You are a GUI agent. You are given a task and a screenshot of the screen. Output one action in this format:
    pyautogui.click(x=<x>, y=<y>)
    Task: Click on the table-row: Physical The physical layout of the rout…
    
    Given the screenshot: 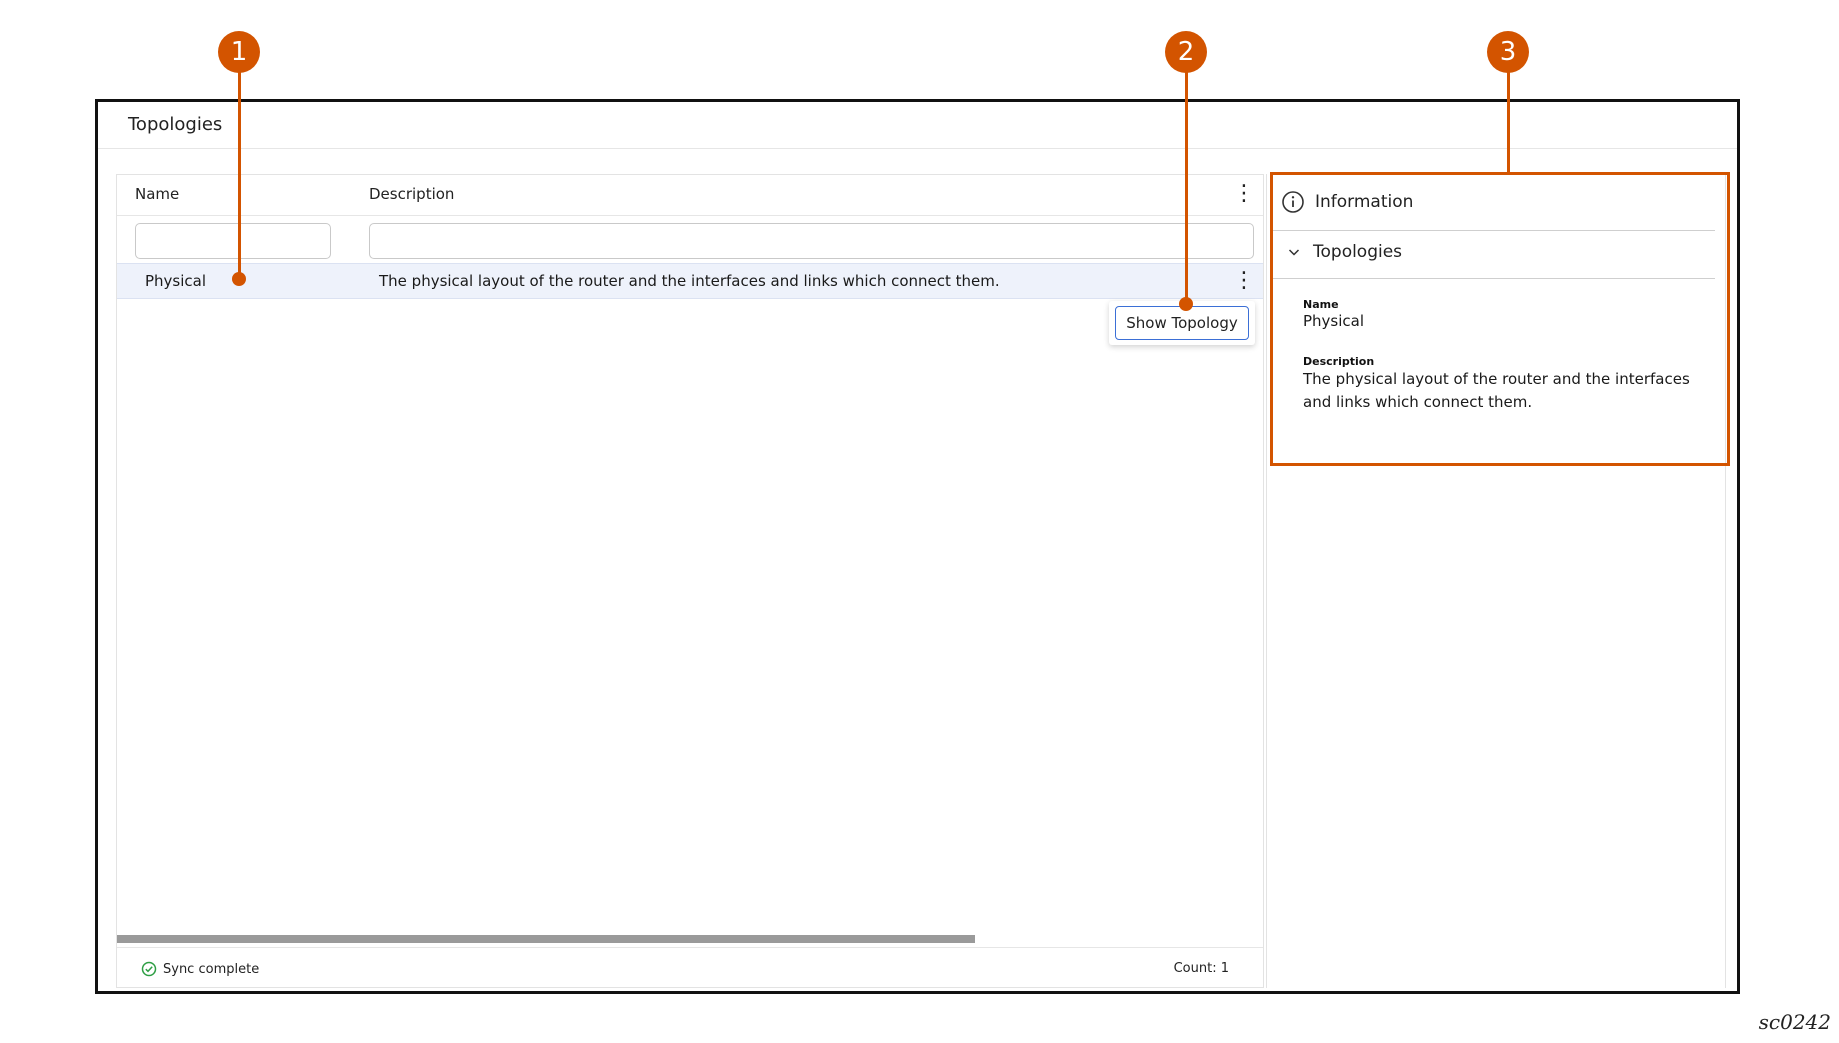 What is the action you would take?
    pyautogui.click(x=690, y=281)
    